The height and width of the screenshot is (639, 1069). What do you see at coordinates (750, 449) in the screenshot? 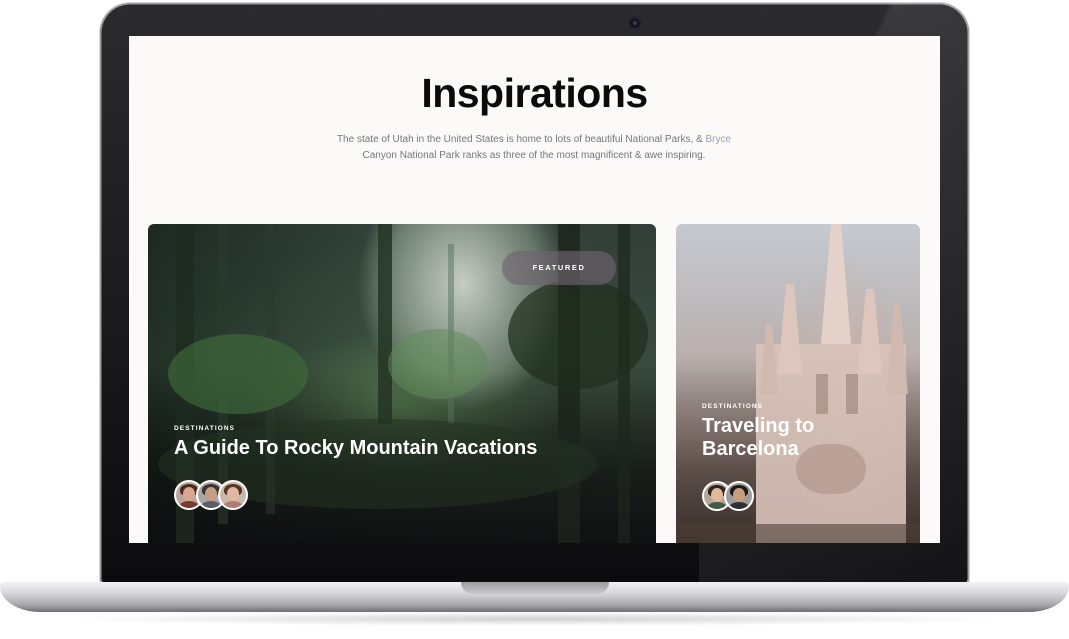
I see `card-title-line-2: Barcelona` at bounding box center [750, 449].